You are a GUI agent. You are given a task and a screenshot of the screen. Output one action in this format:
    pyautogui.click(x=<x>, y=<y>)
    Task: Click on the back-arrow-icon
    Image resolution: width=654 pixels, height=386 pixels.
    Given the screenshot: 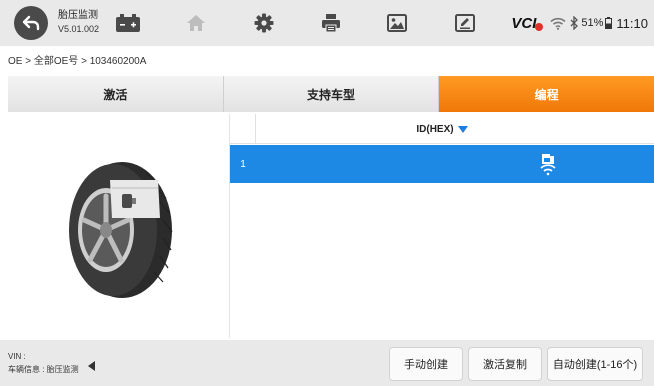 What is the action you would take?
    pyautogui.click(x=31, y=23)
    